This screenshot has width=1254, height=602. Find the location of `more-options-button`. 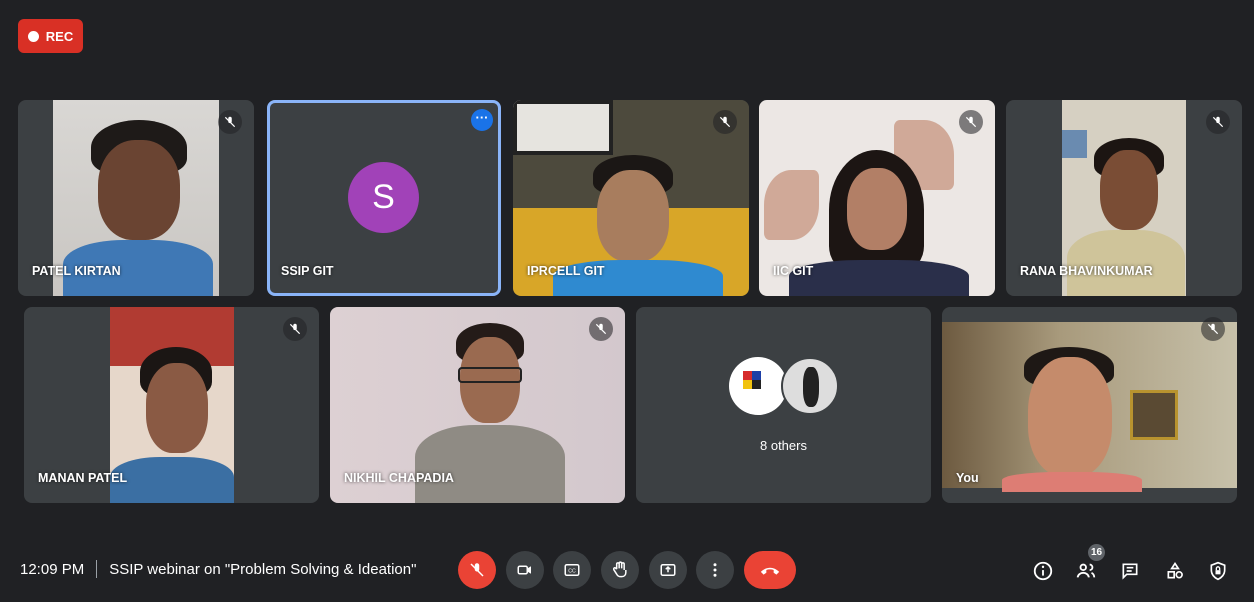

more-options-button is located at coordinates (715, 570).